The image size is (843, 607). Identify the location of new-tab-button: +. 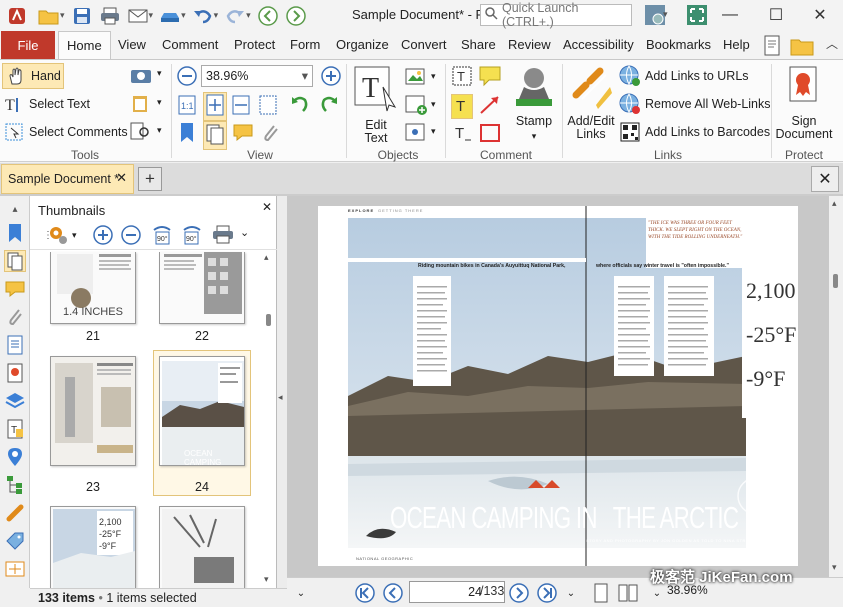
(150, 179).